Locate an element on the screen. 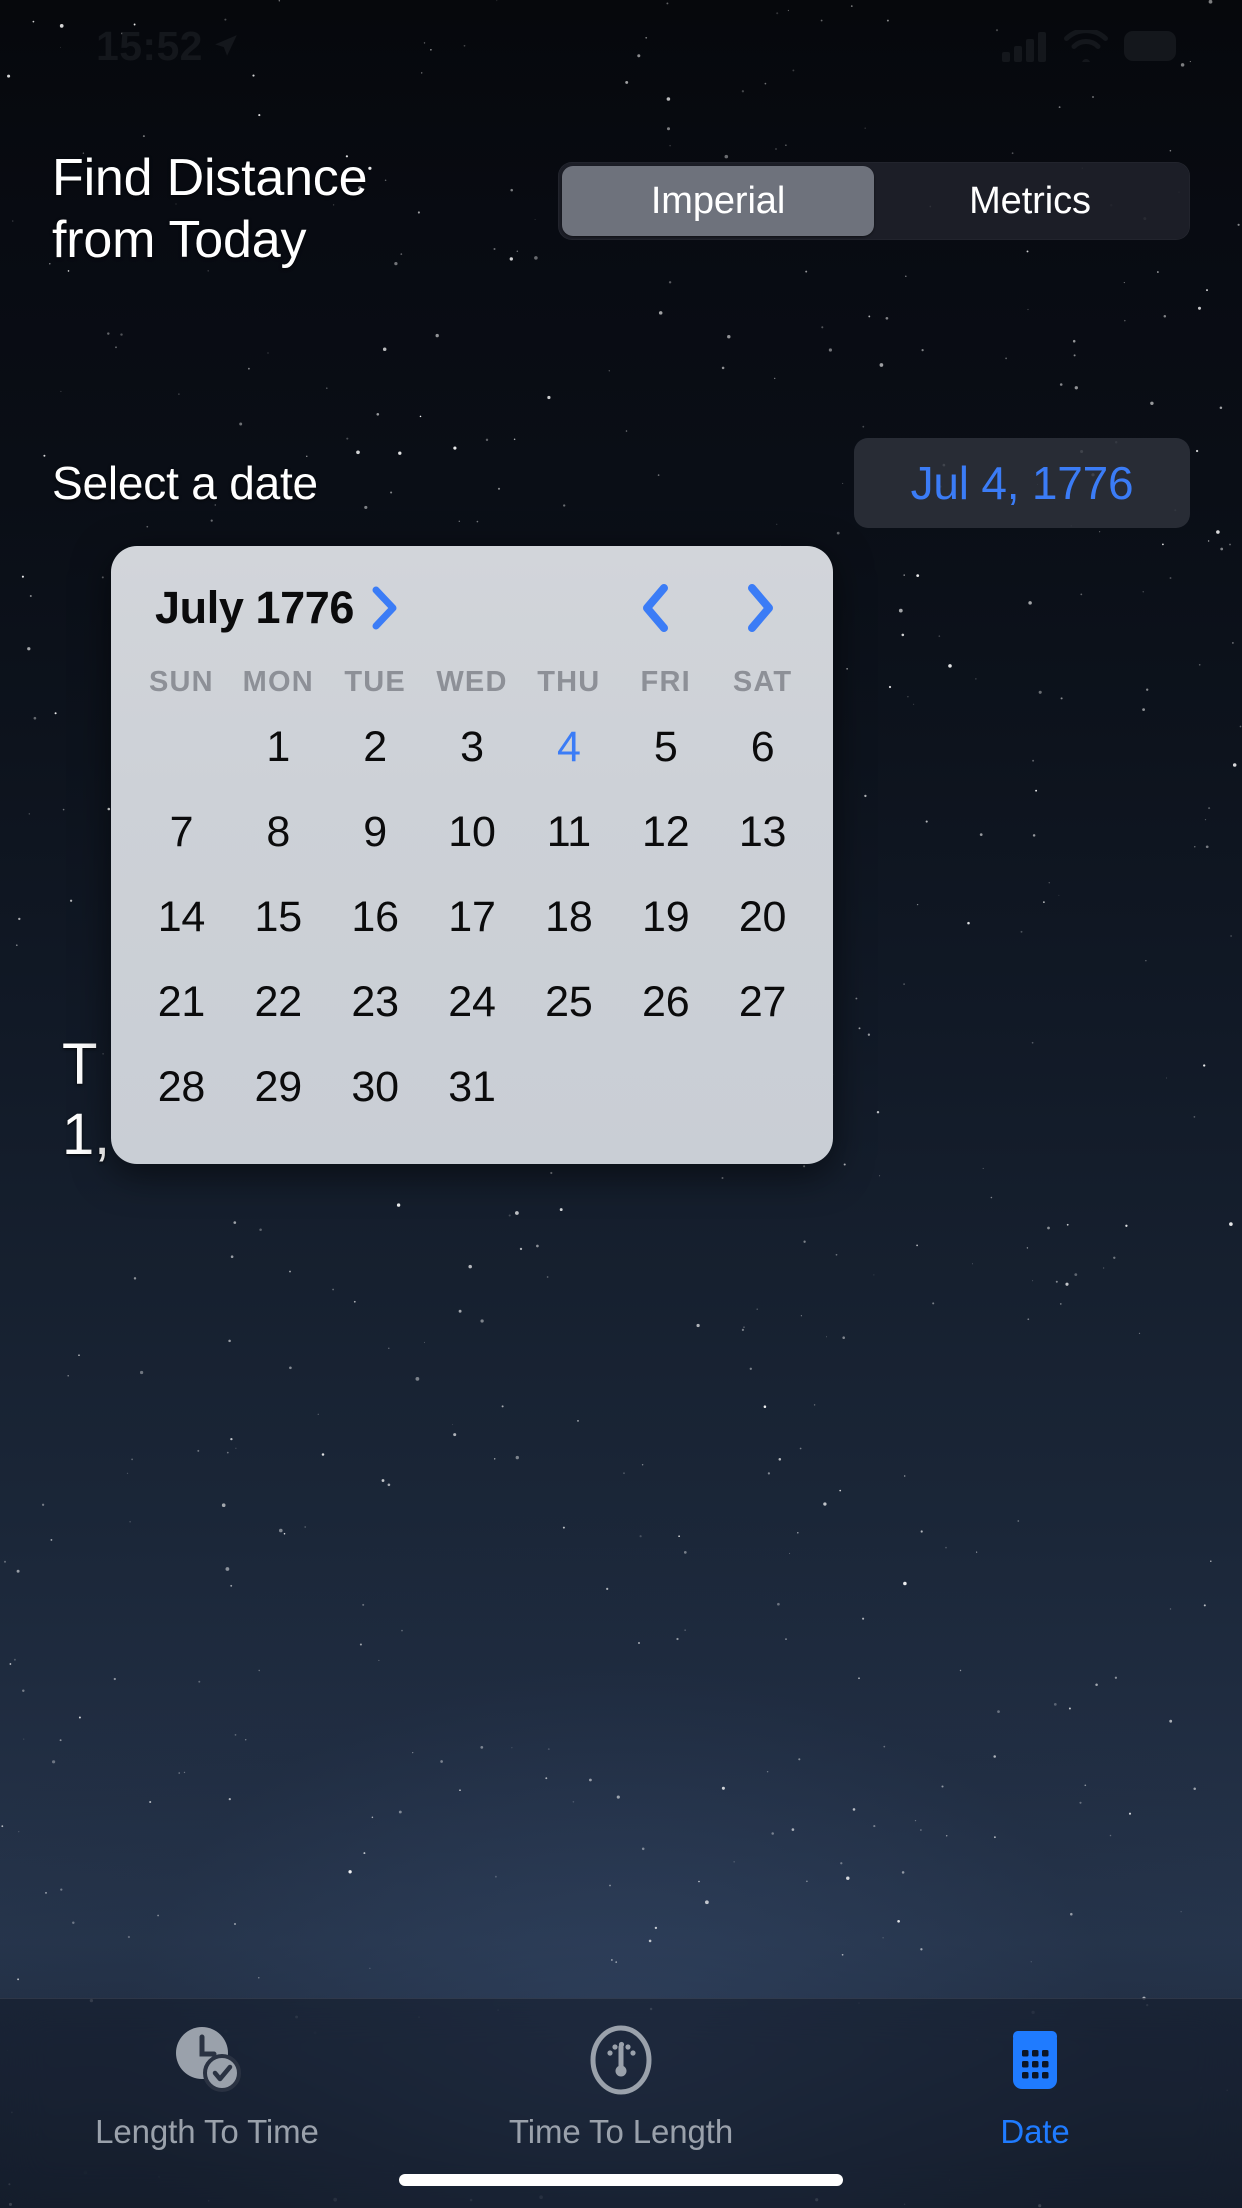  calendar-month-label: July 1776 is located at coordinates (255, 607).